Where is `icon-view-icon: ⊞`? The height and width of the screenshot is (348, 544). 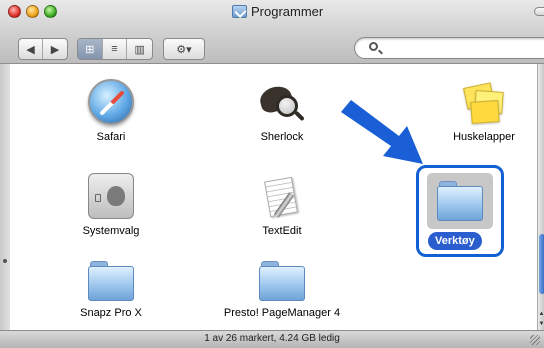 icon-view-icon: ⊞ is located at coordinates (90, 49).